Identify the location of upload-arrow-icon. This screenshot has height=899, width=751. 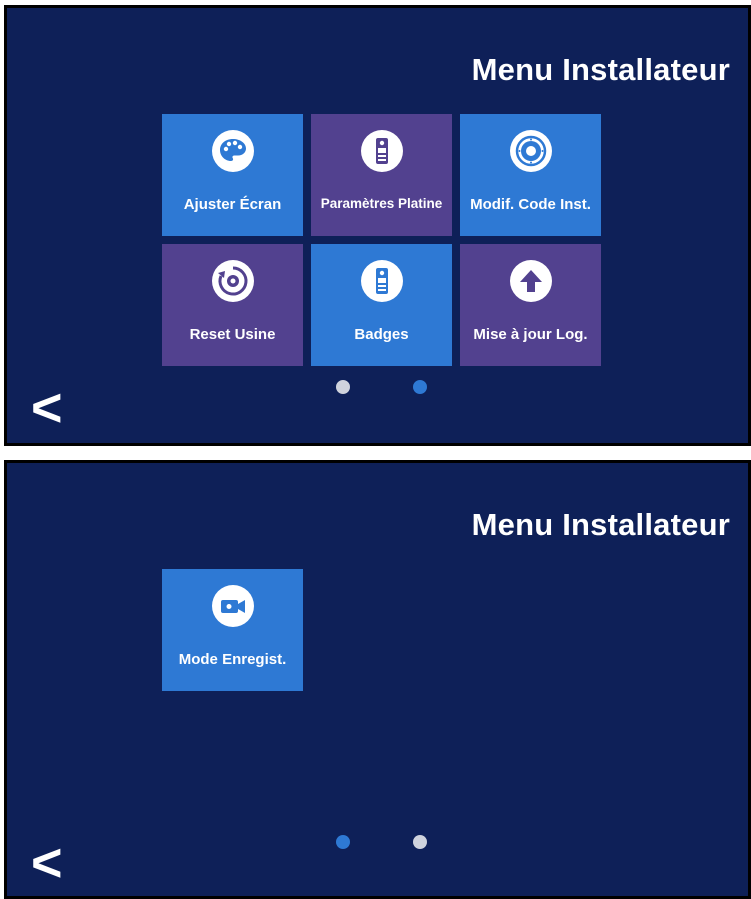
(530, 281).